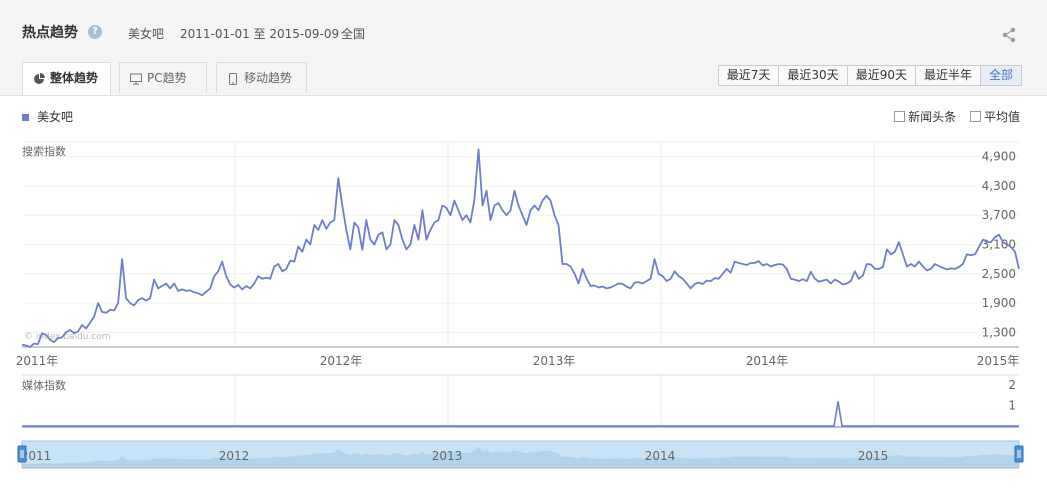  What do you see at coordinates (999, 274) in the screenshot?
I see `y-tick-label: 2,500` at bounding box center [999, 274].